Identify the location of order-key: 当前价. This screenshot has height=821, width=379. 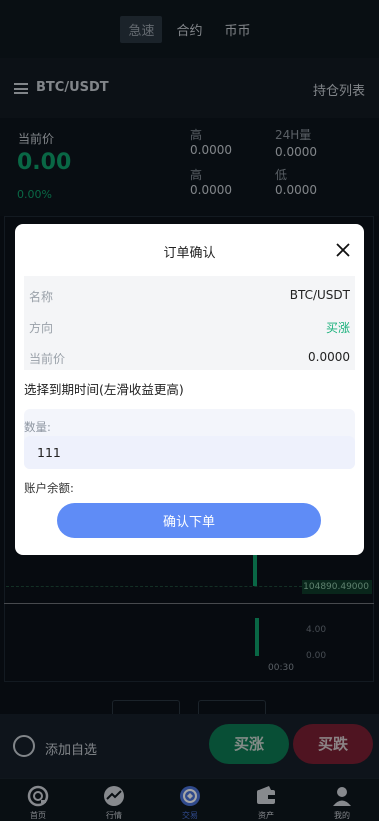
(47, 359).